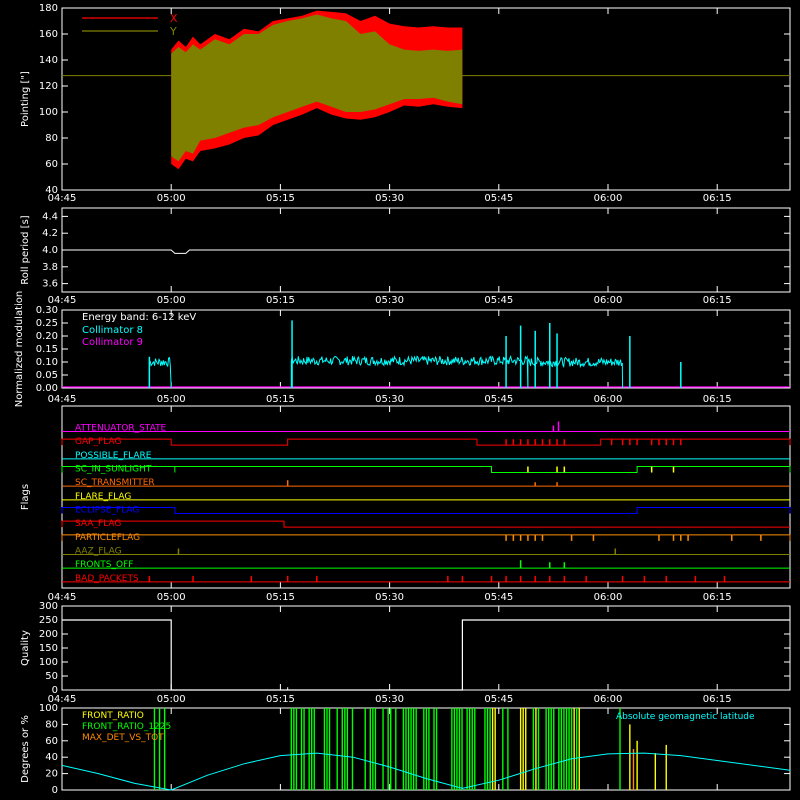 The image size is (800, 800). What do you see at coordinates (50, 250) in the screenshot?
I see `y-tick-label: 4.0` at bounding box center [50, 250].